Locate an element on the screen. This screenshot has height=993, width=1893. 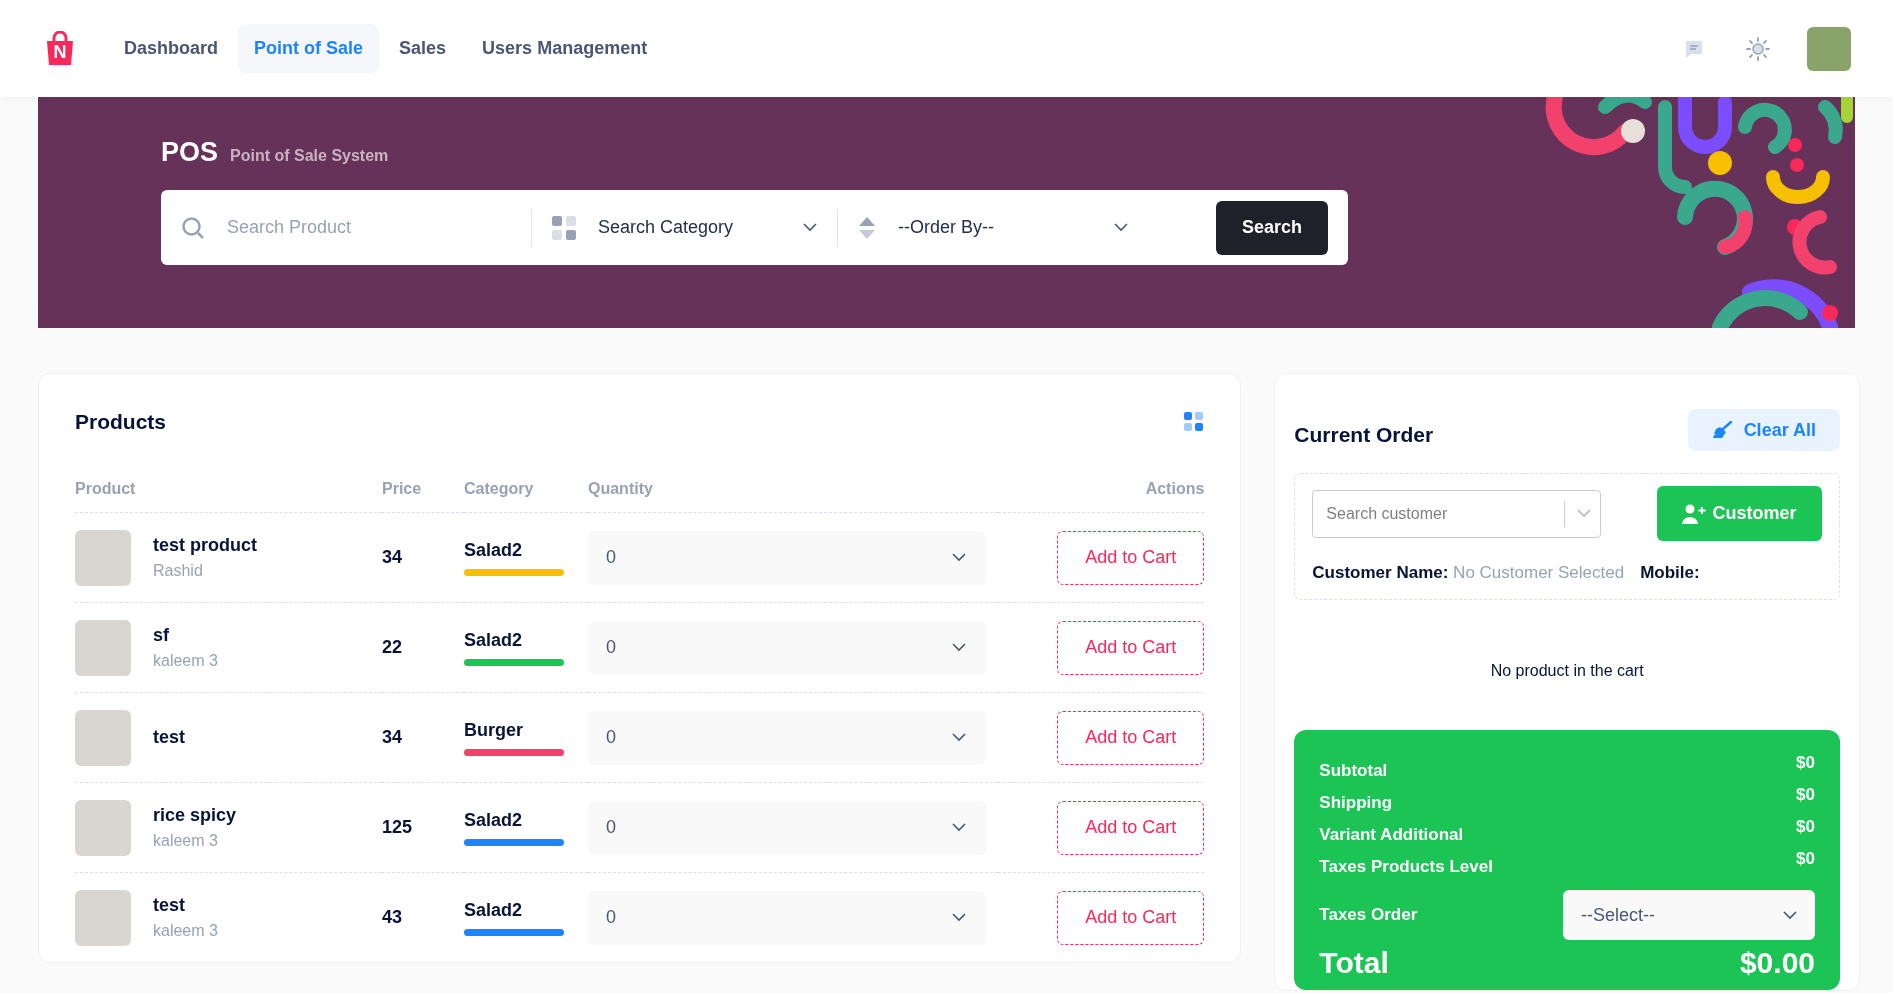
total-label: Total is located at coordinates (1354, 963).